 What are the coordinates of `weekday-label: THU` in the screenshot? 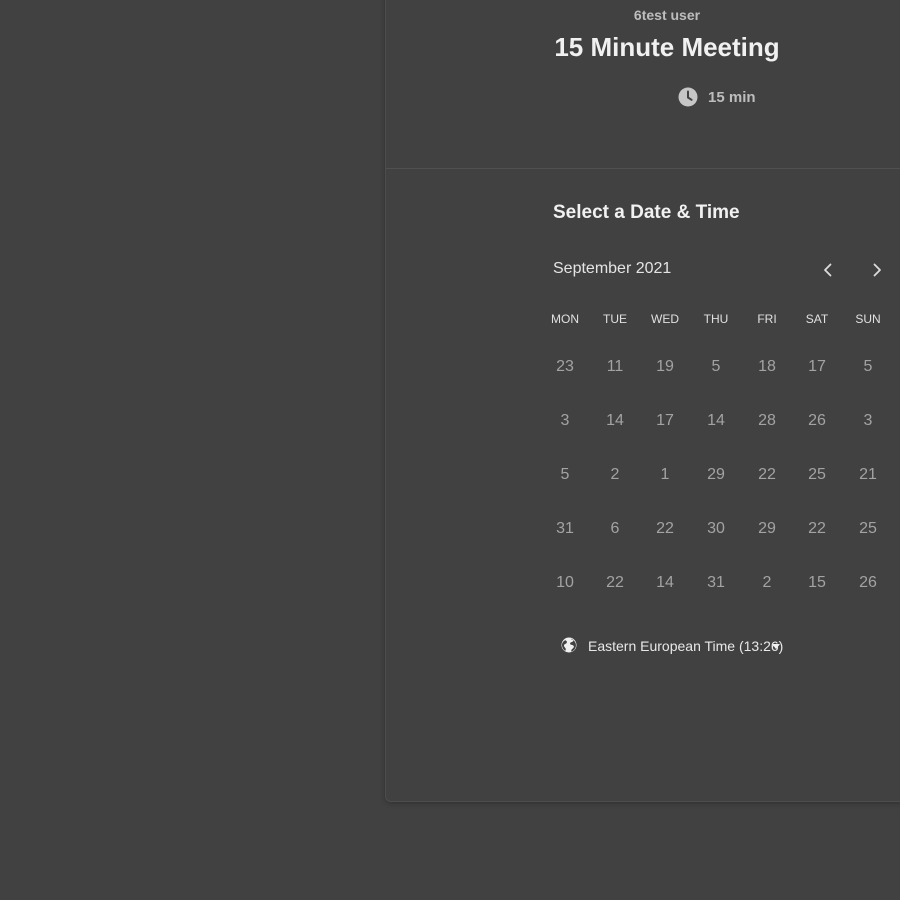 It's located at (716, 319).